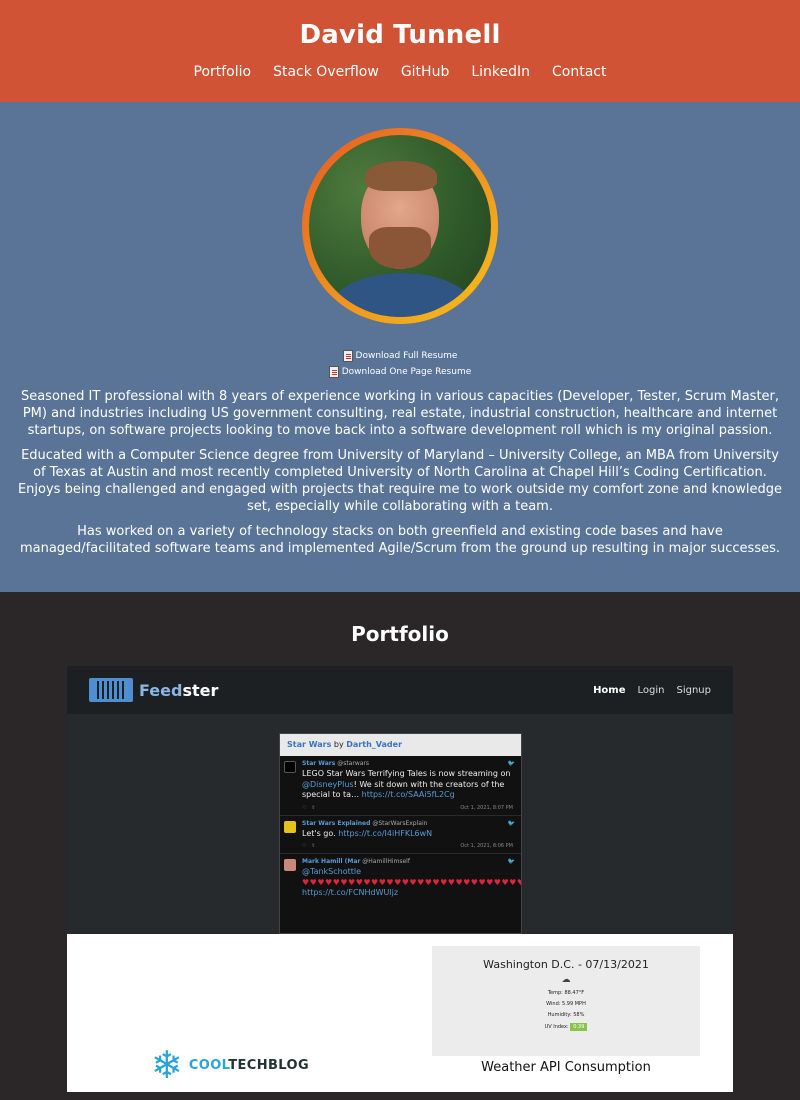  What do you see at coordinates (566, 1067) in the screenshot?
I see `weather-caption: Weather API Consumption` at bounding box center [566, 1067].